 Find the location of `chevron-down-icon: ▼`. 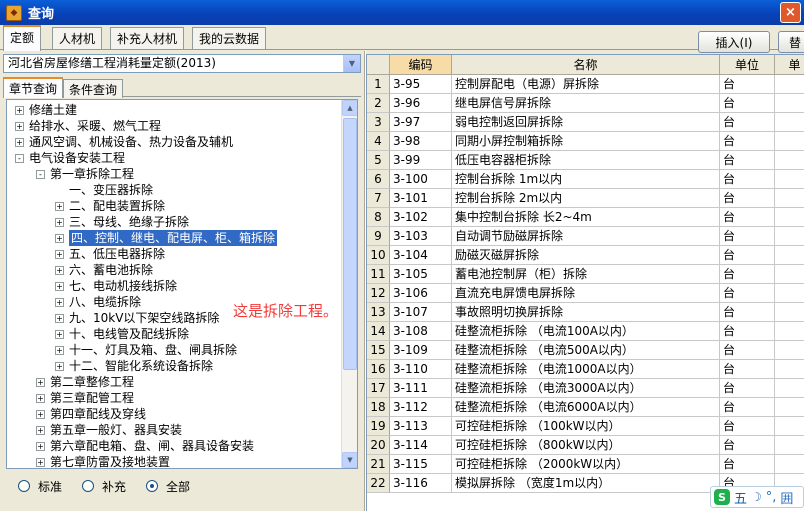

chevron-down-icon: ▼ is located at coordinates (351, 63).